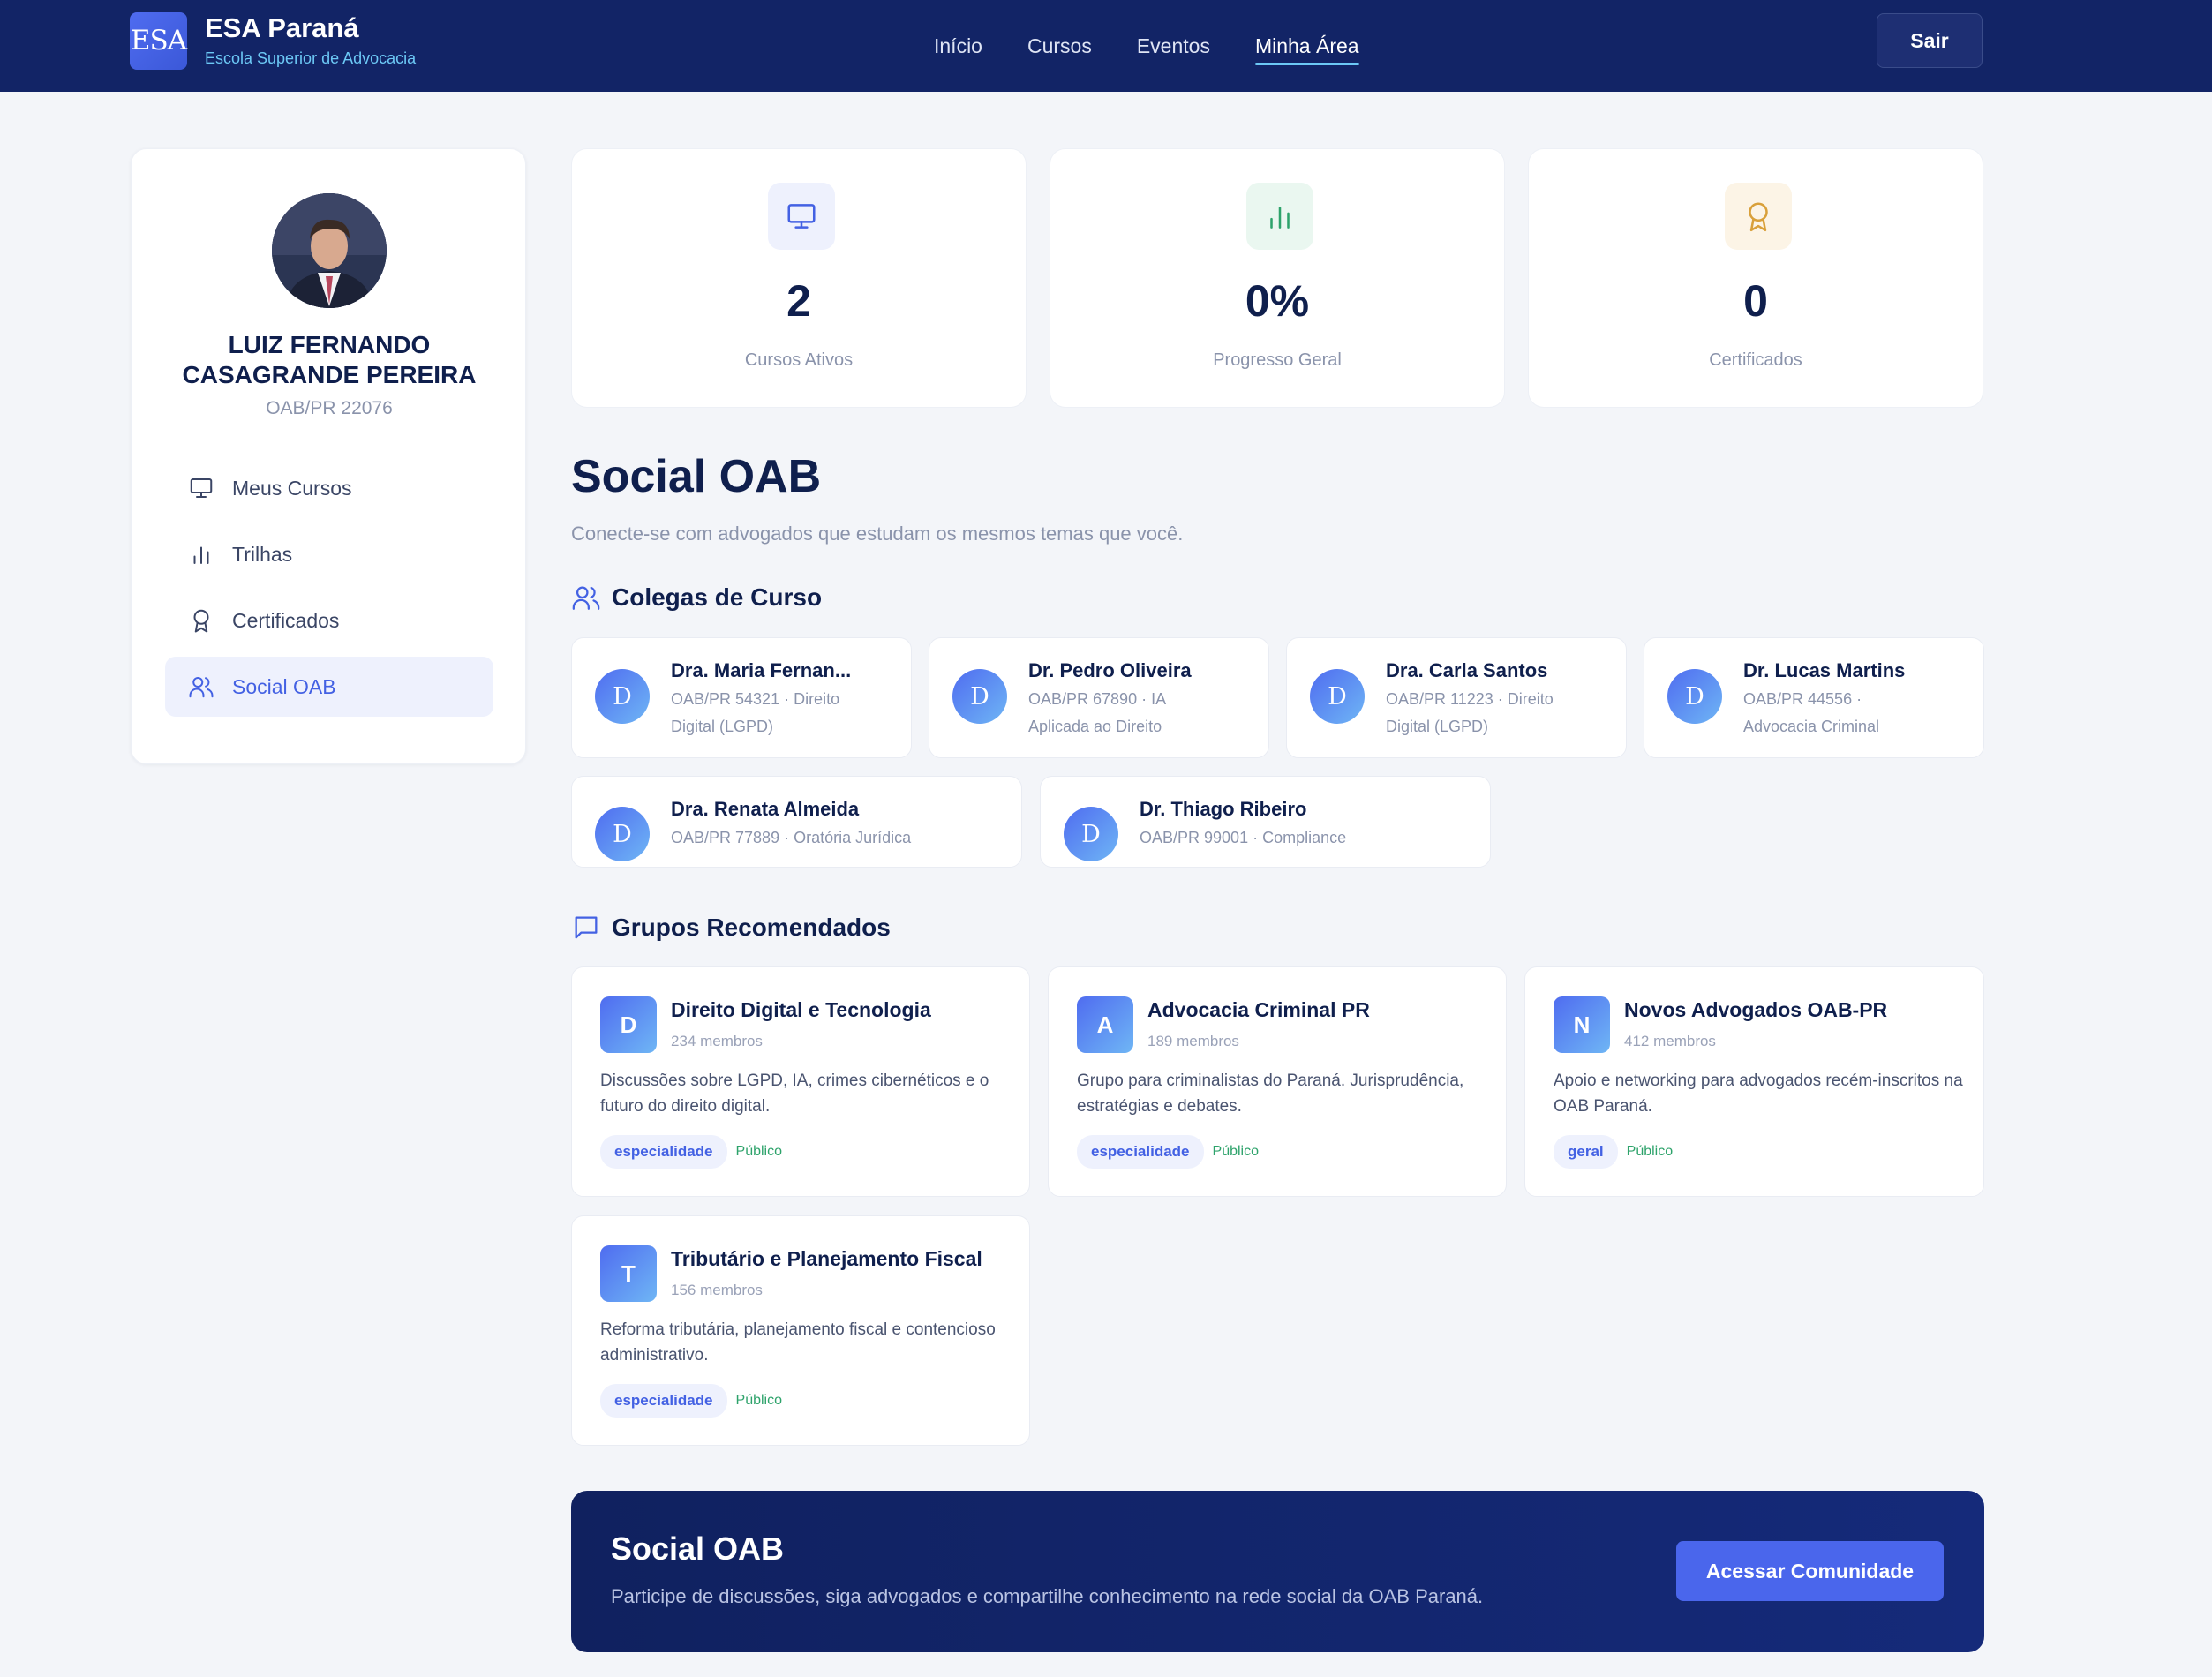 The height and width of the screenshot is (1677, 2212). I want to click on brand-logo: ESA, so click(158, 40).